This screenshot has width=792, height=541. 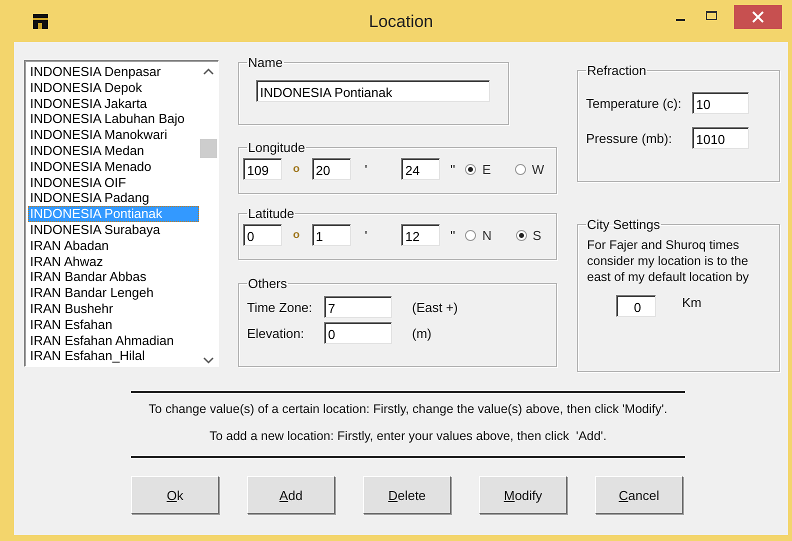 What do you see at coordinates (435, 307) in the screenshot?
I see `unit-label: (East +)` at bounding box center [435, 307].